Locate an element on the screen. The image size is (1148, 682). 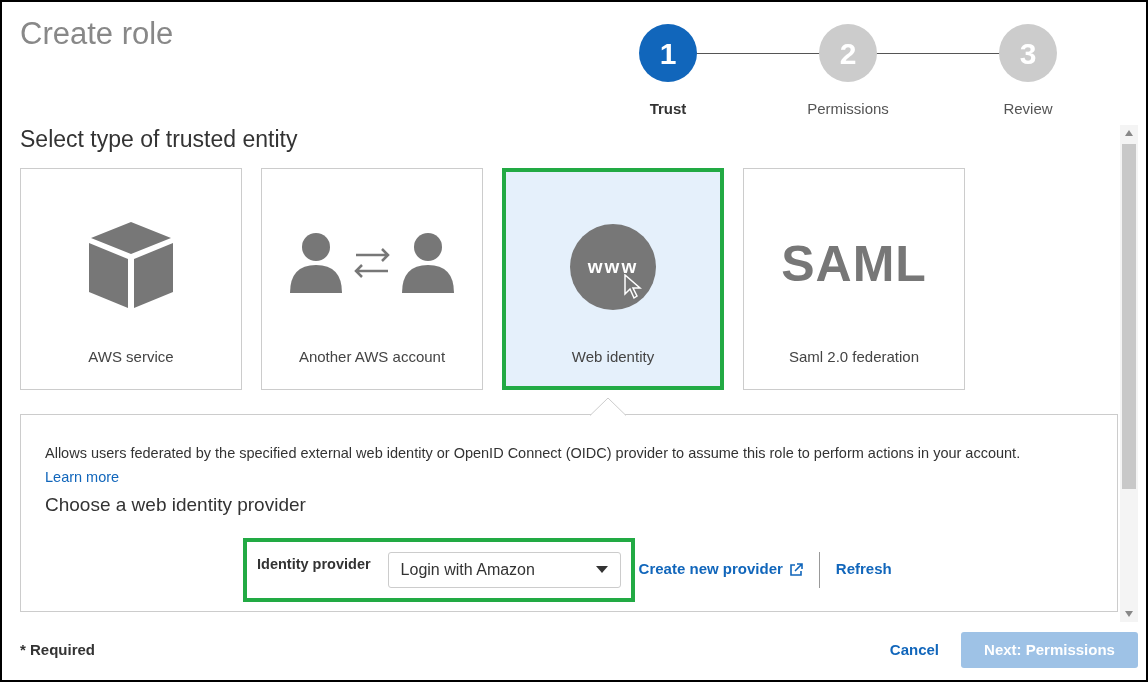
provider-dropdown: Login with Amazon is located at coordinates (504, 569).